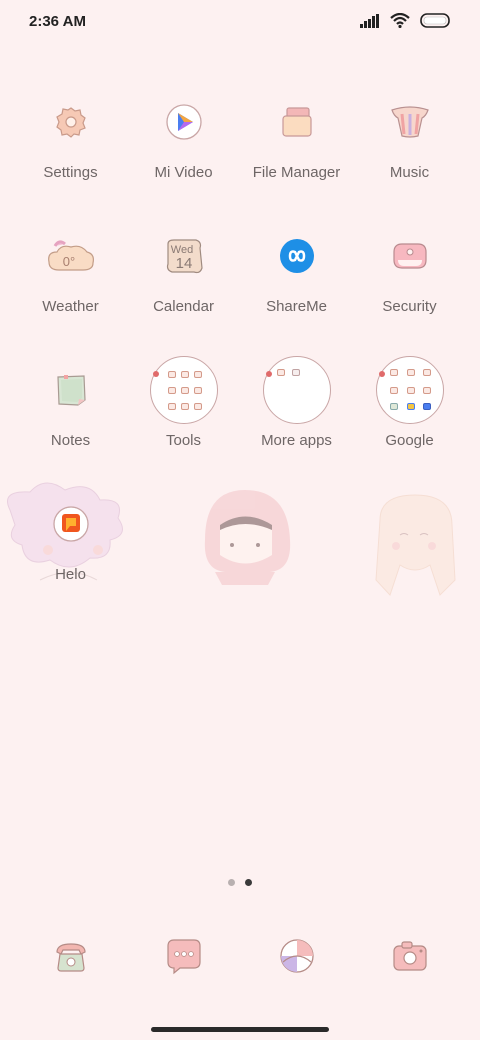 The height and width of the screenshot is (1040, 480). I want to click on mi-video-icon, so click(184, 122).